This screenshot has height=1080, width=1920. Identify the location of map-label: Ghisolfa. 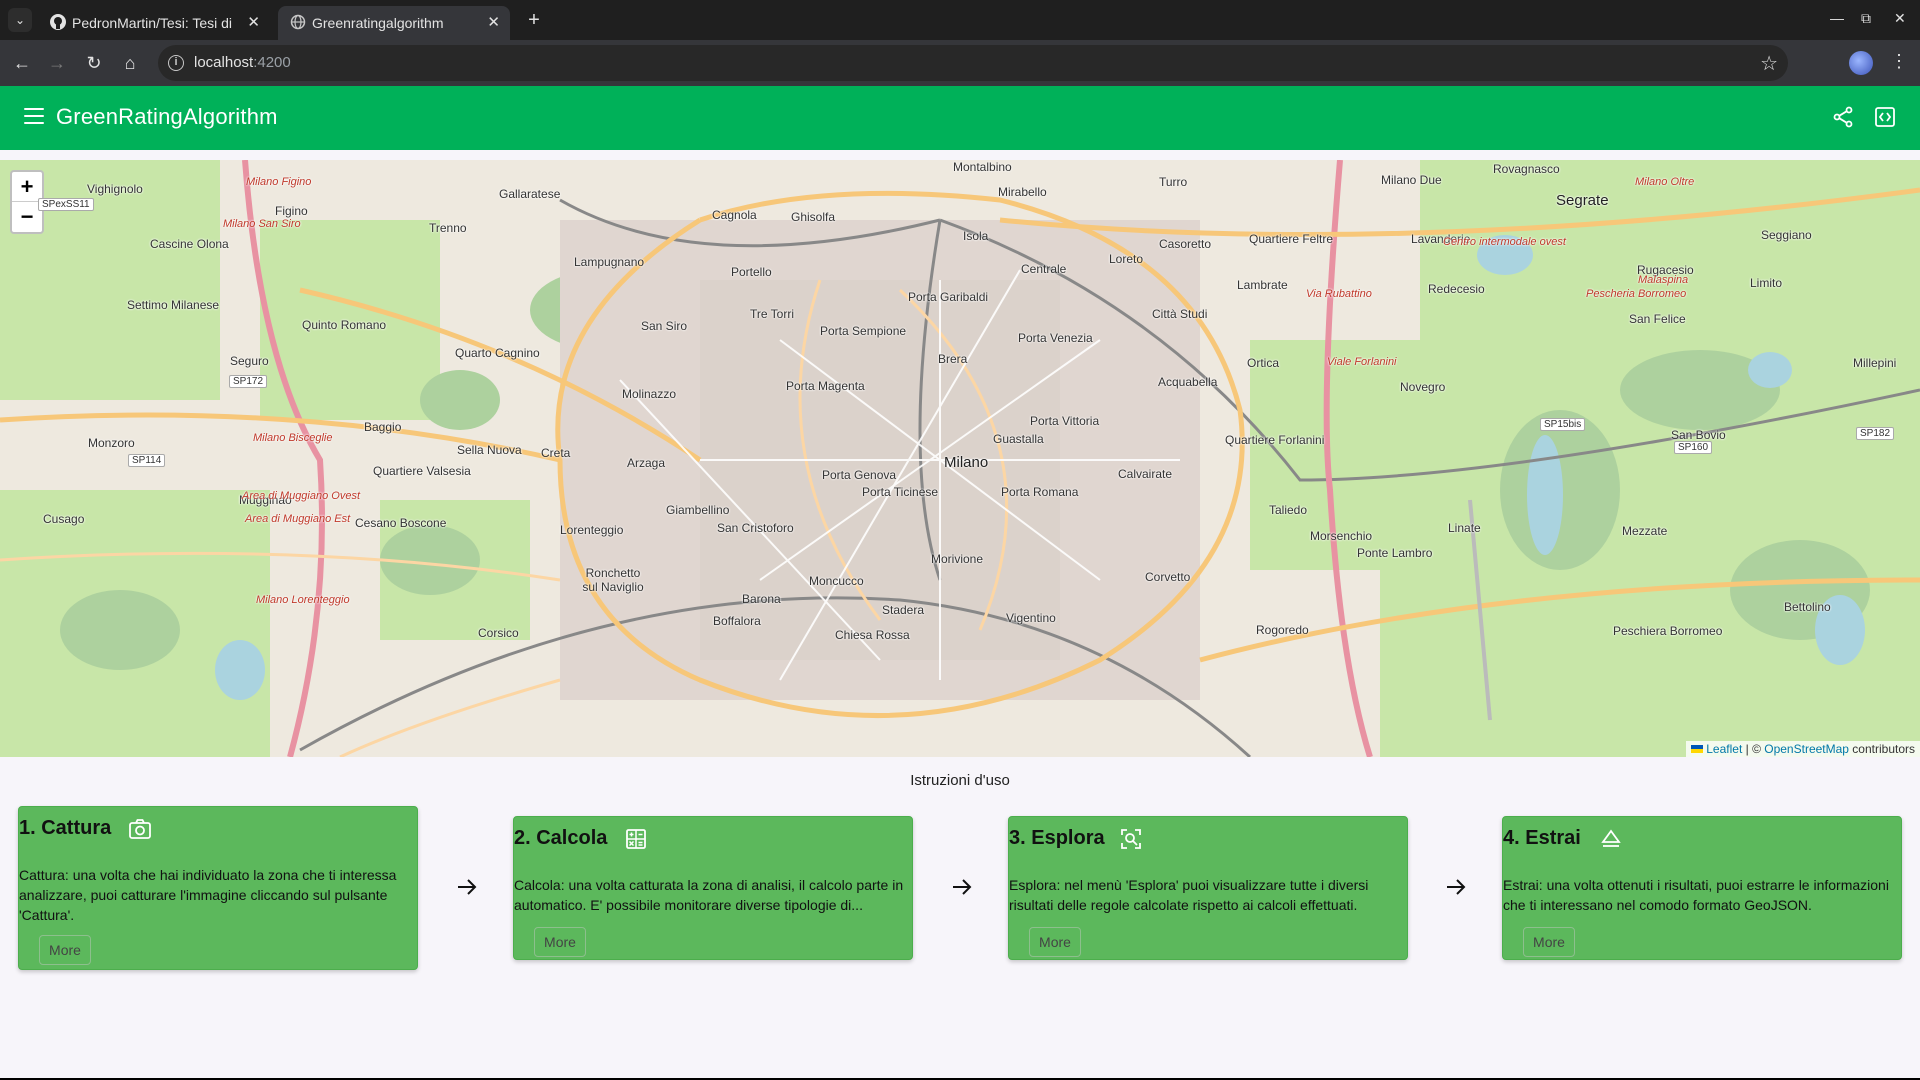
(813, 217).